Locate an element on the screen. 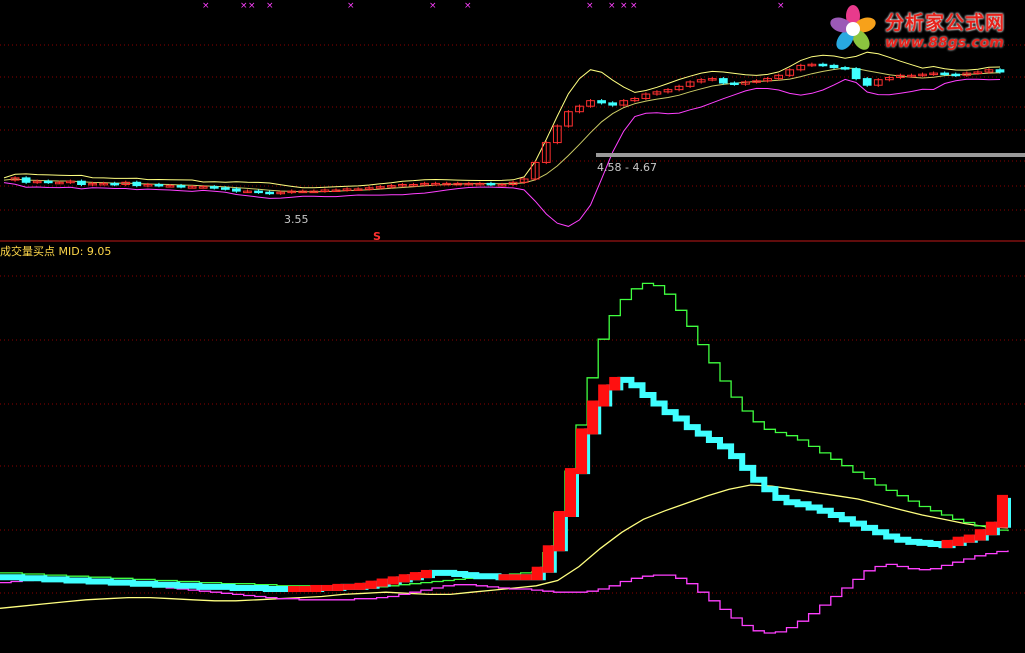 Image resolution: width=1025 pixels, height=653 pixels. mid-label: MID: is located at coordinates (71, 251).